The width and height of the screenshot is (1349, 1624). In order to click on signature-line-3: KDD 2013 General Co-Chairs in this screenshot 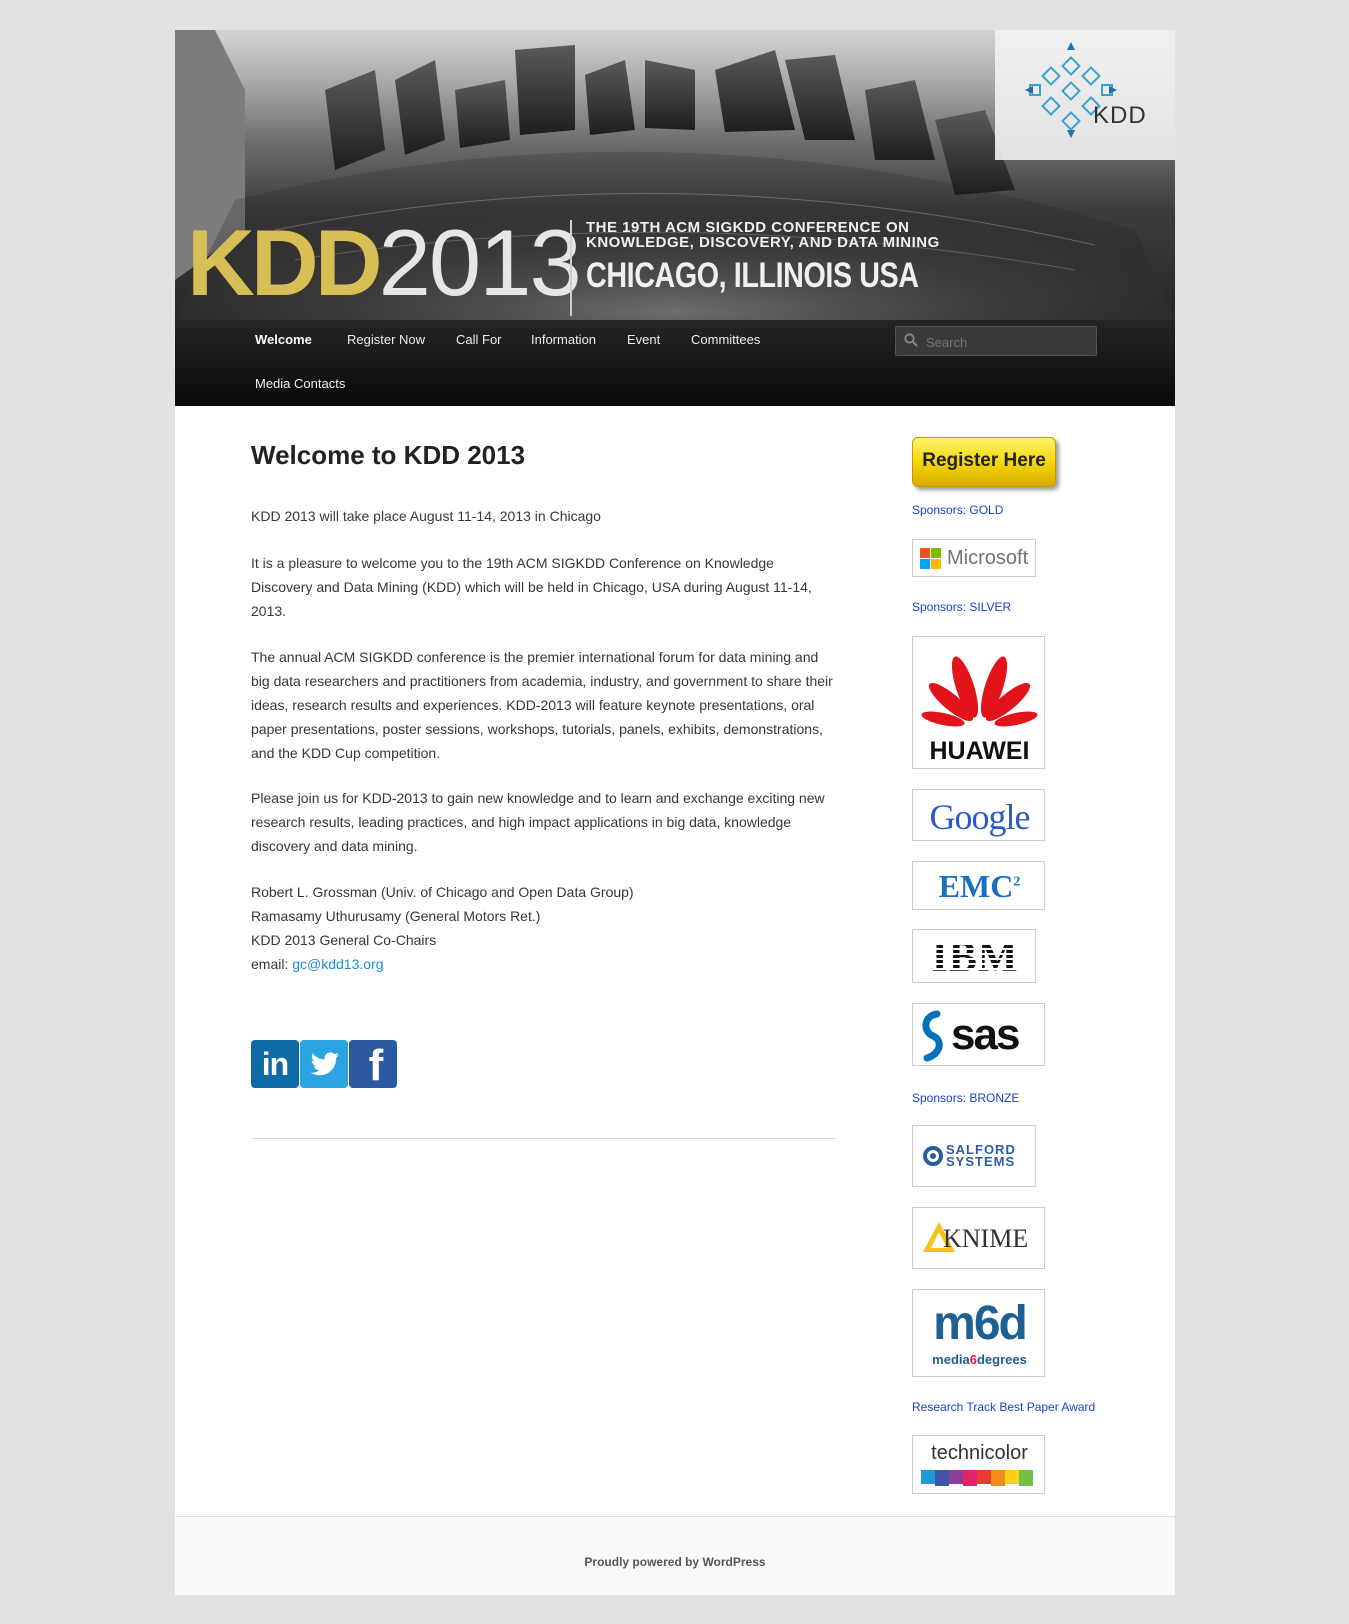, I will do `click(344, 940)`.